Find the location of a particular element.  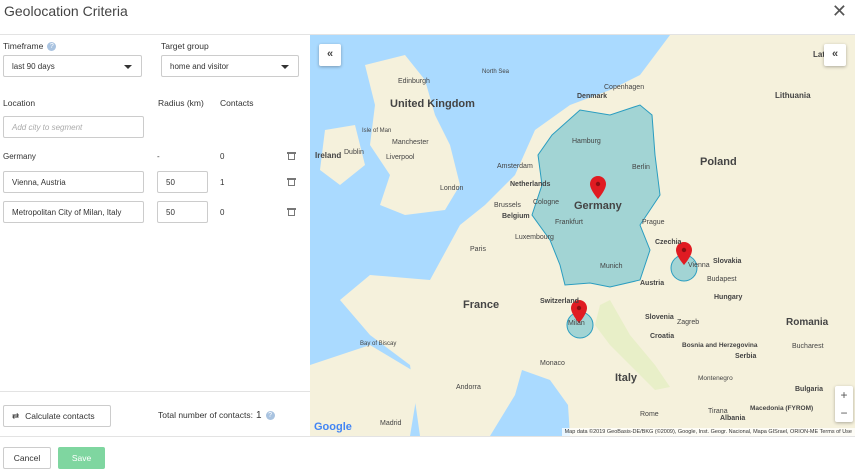

map-label: United Kingdom is located at coordinates (432, 104).